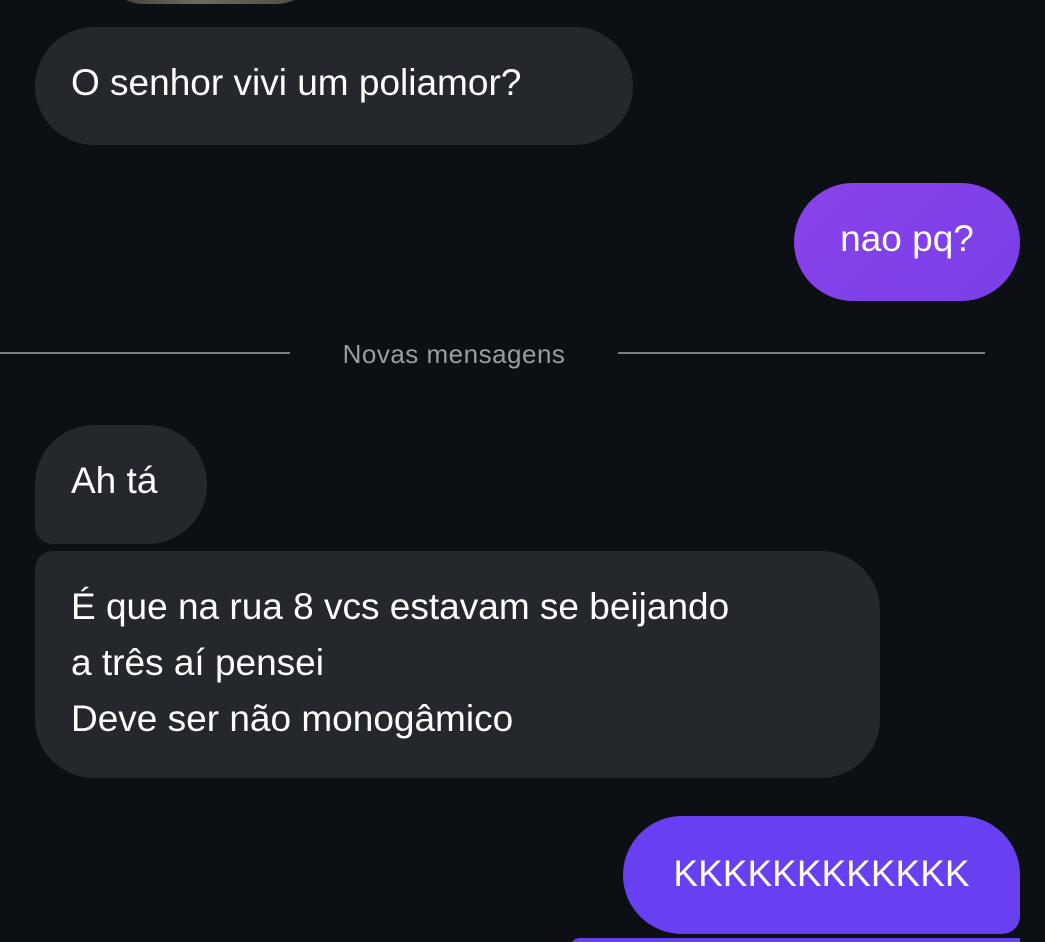  What do you see at coordinates (454, 354) in the screenshot?
I see `new-messages-divider-label: Novas mensagens` at bounding box center [454, 354].